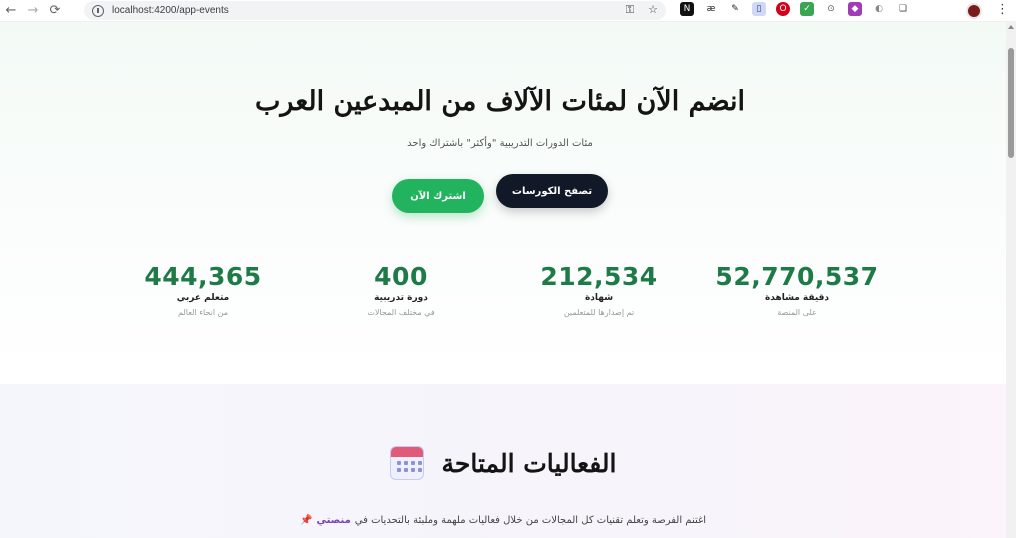  What do you see at coordinates (306, 520) in the screenshot?
I see `pin-icon: 📌` at bounding box center [306, 520].